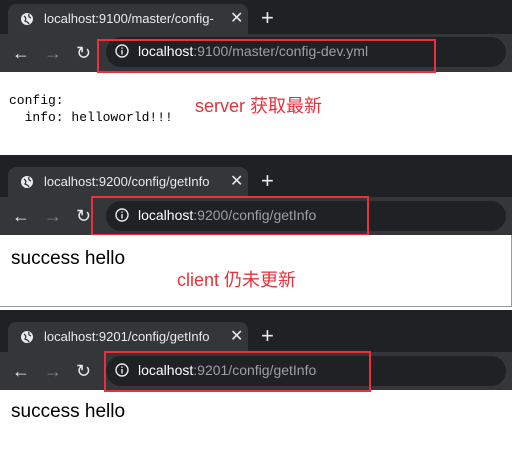 This screenshot has height=466, width=512. I want to click on tab-strip: localhost:9100/master/config- ✕ +, so click(256, 17).